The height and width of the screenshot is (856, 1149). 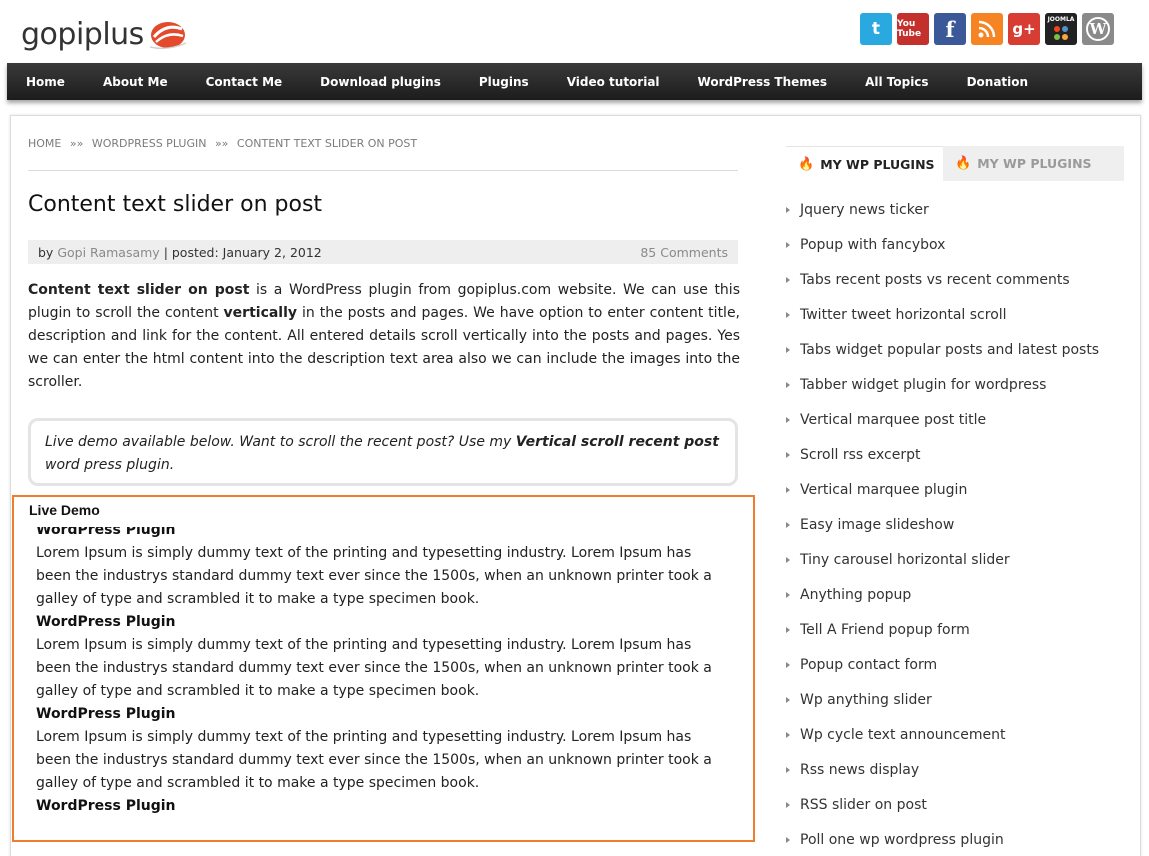 I want to click on breadcrumb-wordpress-plugin: WORDPRESS PLUGIN, so click(x=149, y=143).